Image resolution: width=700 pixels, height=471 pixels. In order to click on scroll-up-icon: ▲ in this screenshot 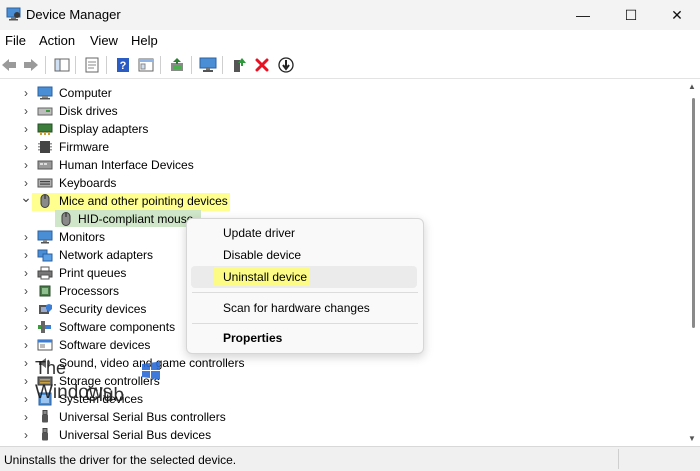, I will do `click(692, 86)`.